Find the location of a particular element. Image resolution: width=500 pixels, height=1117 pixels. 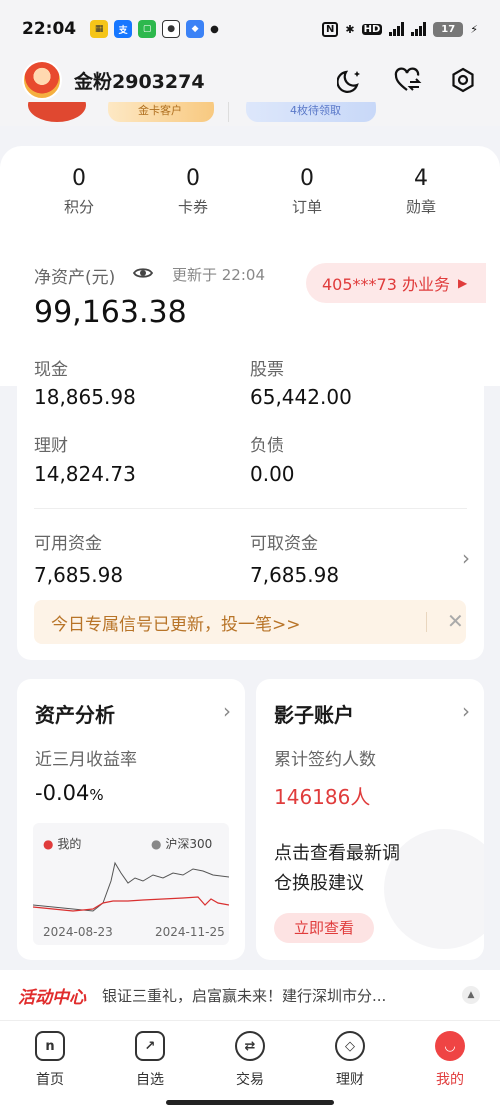

battery-icon: 17 is located at coordinates (448, 29).